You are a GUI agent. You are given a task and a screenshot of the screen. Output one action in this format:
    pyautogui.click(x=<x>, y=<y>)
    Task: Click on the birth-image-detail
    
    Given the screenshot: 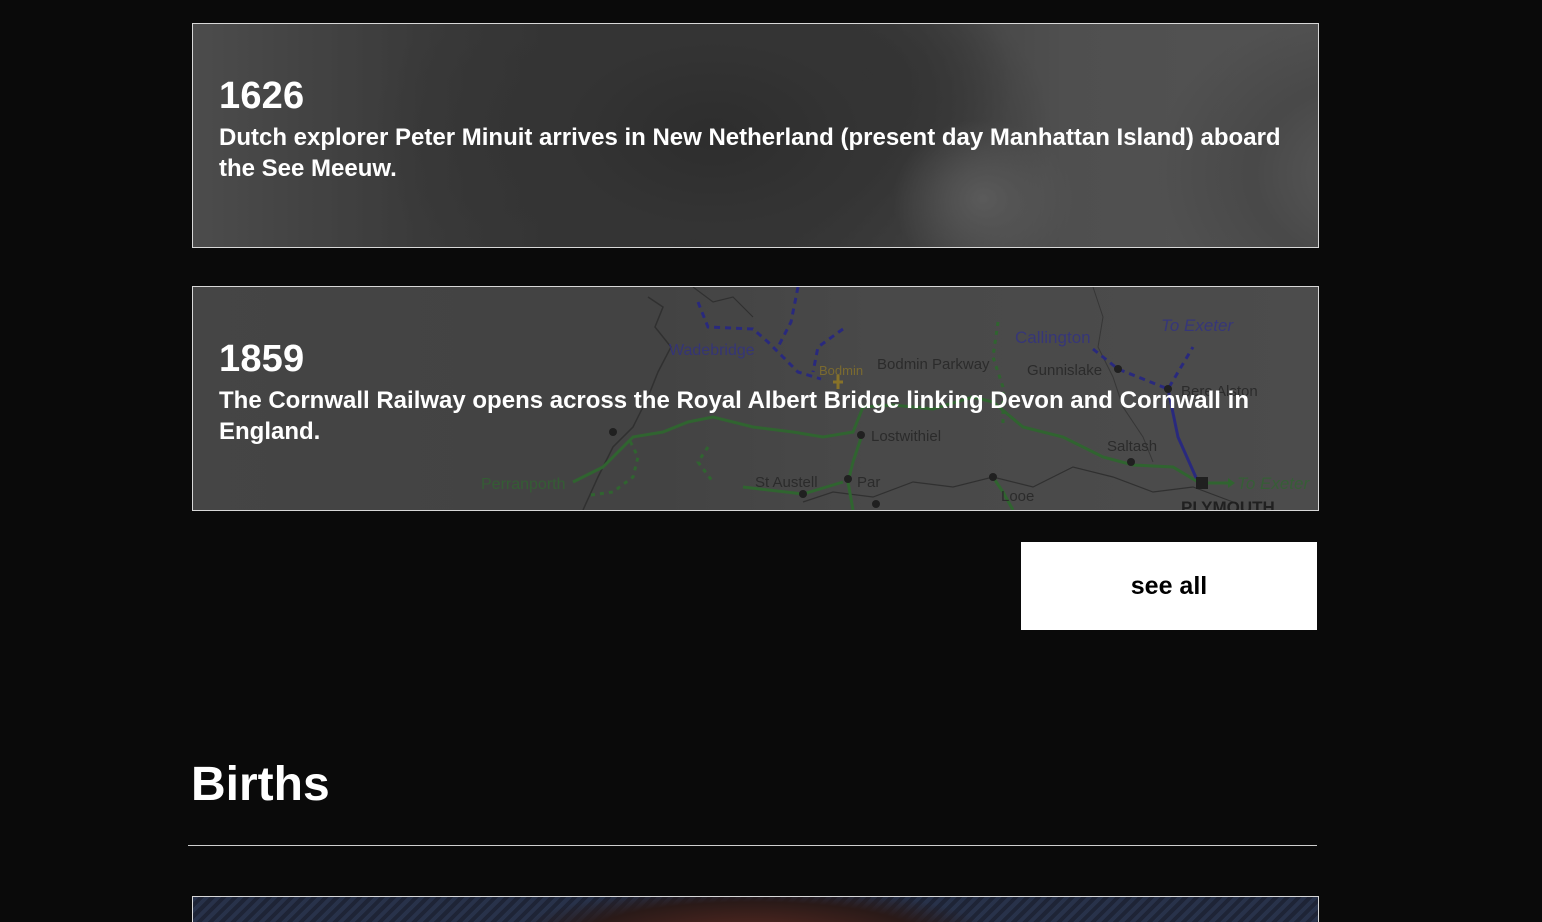 What is the action you would take?
    pyautogui.click(x=753, y=909)
    